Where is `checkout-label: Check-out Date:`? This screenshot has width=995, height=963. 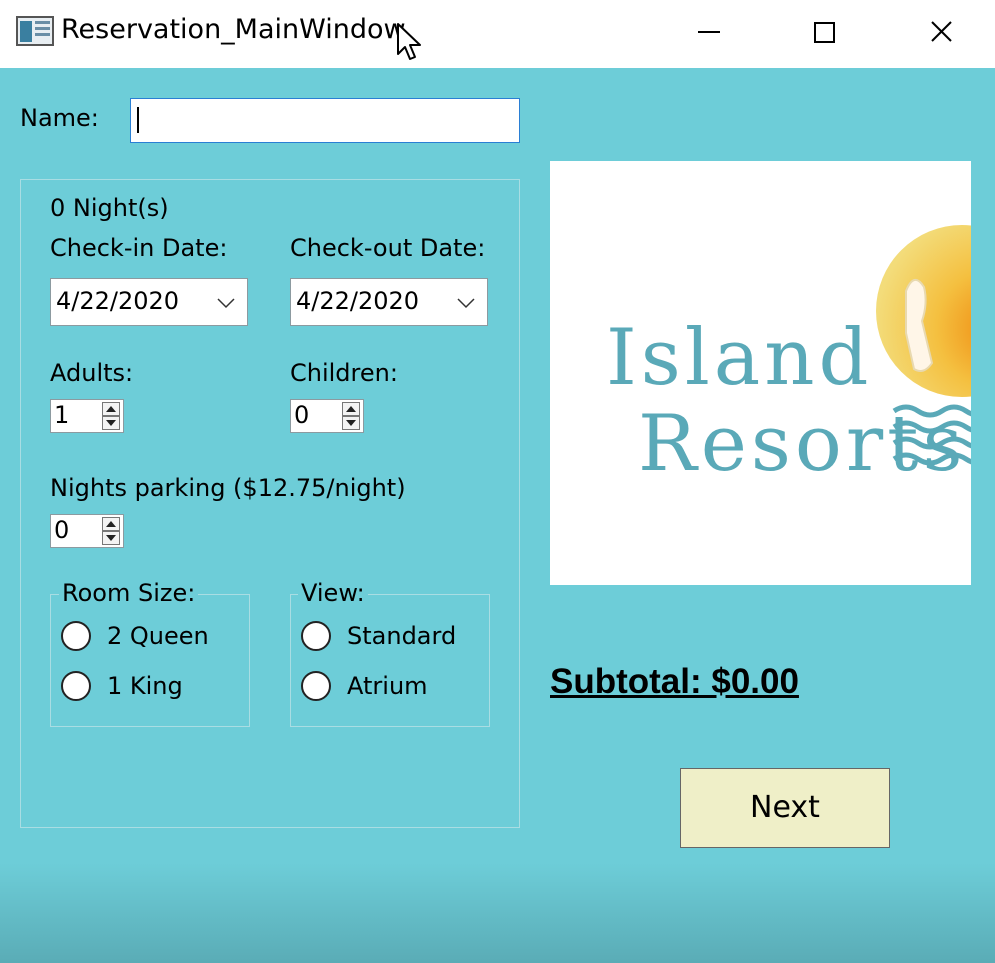 checkout-label: Check-out Date: is located at coordinates (388, 248).